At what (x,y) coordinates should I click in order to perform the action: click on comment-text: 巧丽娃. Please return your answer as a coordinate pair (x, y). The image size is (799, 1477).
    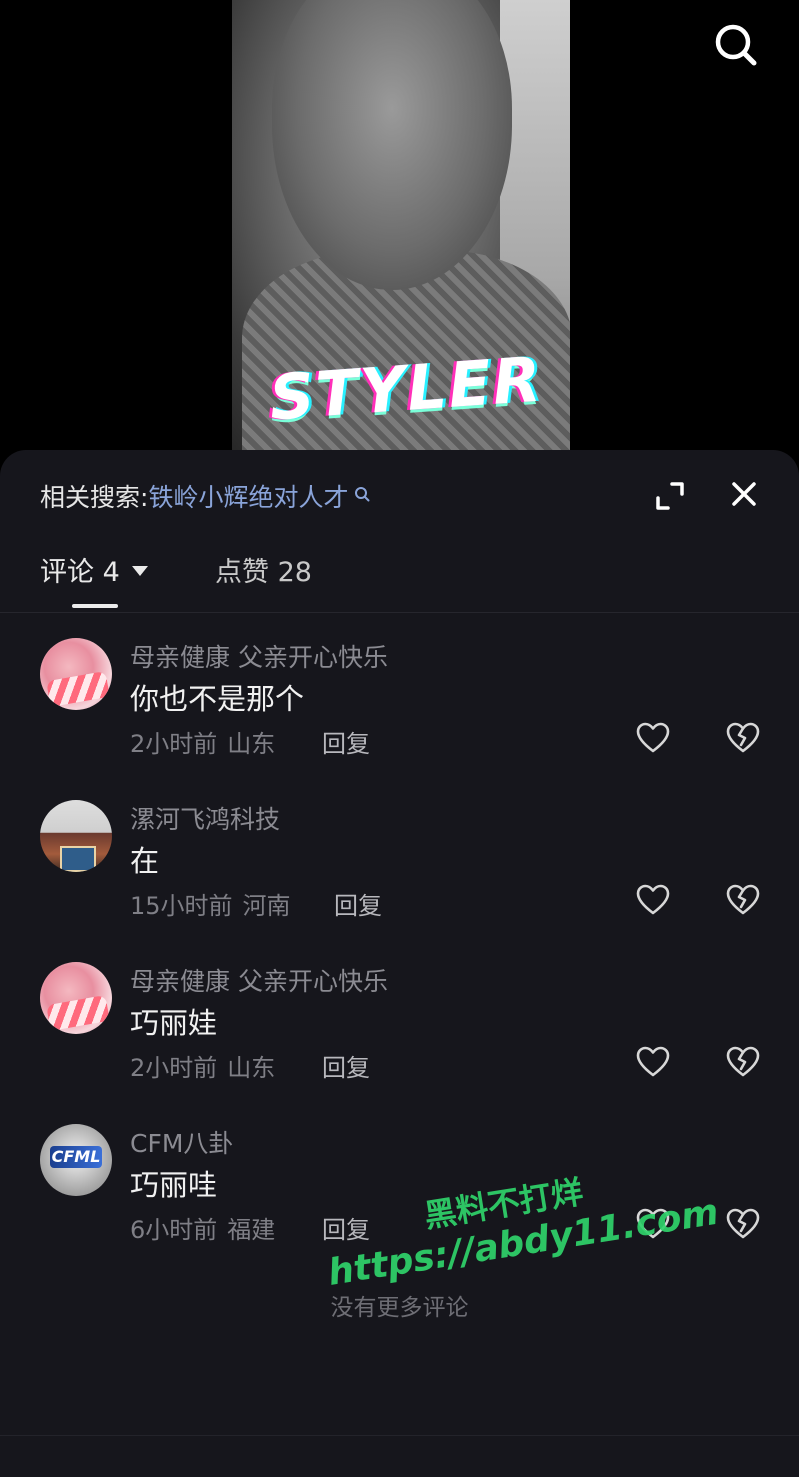
    Looking at the image, I should click on (174, 1023).